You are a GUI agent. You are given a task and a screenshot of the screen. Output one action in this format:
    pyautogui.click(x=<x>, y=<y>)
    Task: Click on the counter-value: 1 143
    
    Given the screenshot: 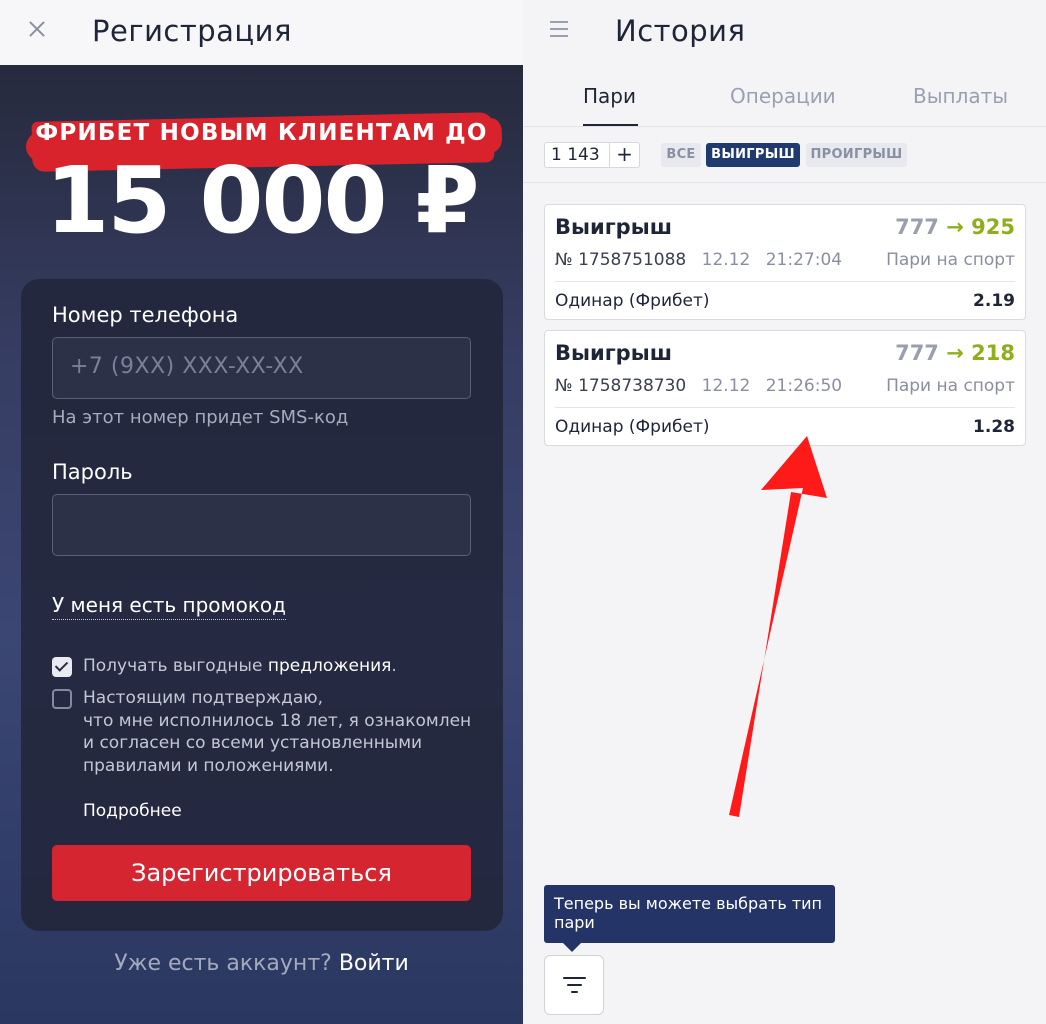 What is the action you would take?
    pyautogui.click(x=575, y=155)
    